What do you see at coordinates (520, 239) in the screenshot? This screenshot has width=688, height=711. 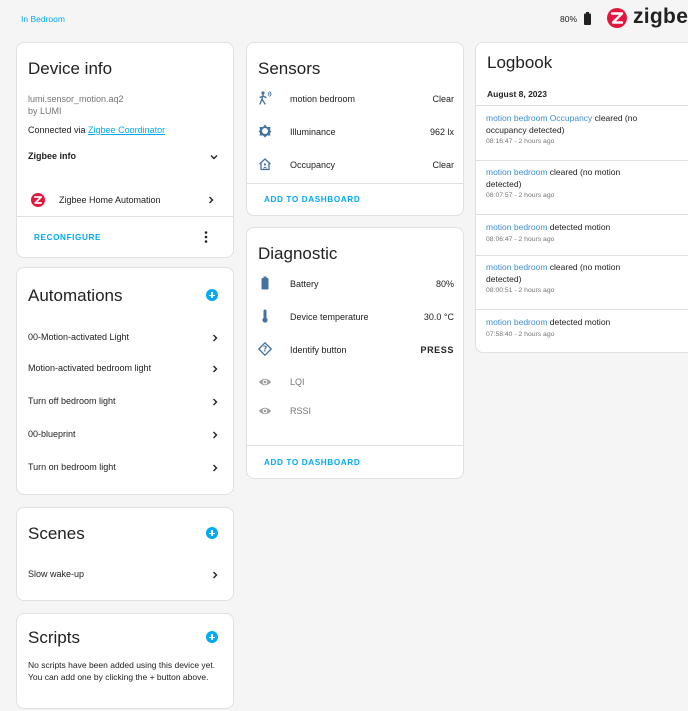 I see `logbook-entry-time: 08:06:47 - 2 hours ago` at bounding box center [520, 239].